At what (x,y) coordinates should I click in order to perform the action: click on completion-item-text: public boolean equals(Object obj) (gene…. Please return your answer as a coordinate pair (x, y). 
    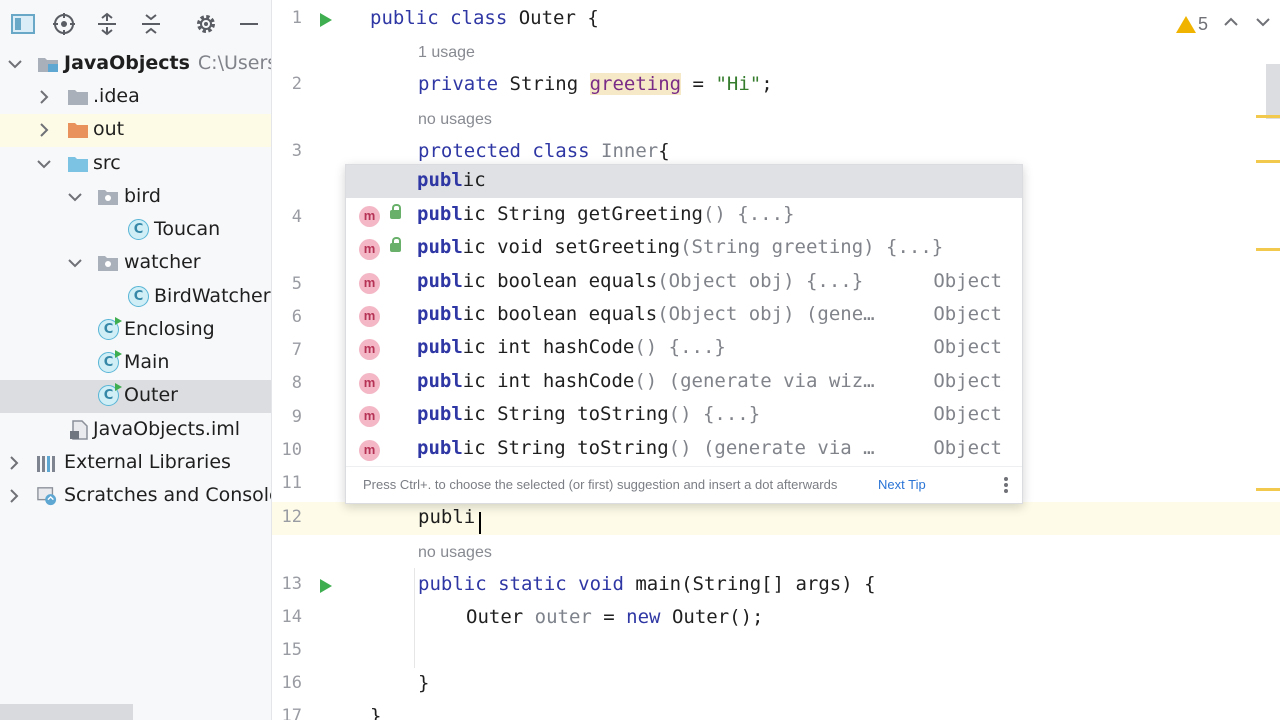
    Looking at the image, I should click on (646, 314).